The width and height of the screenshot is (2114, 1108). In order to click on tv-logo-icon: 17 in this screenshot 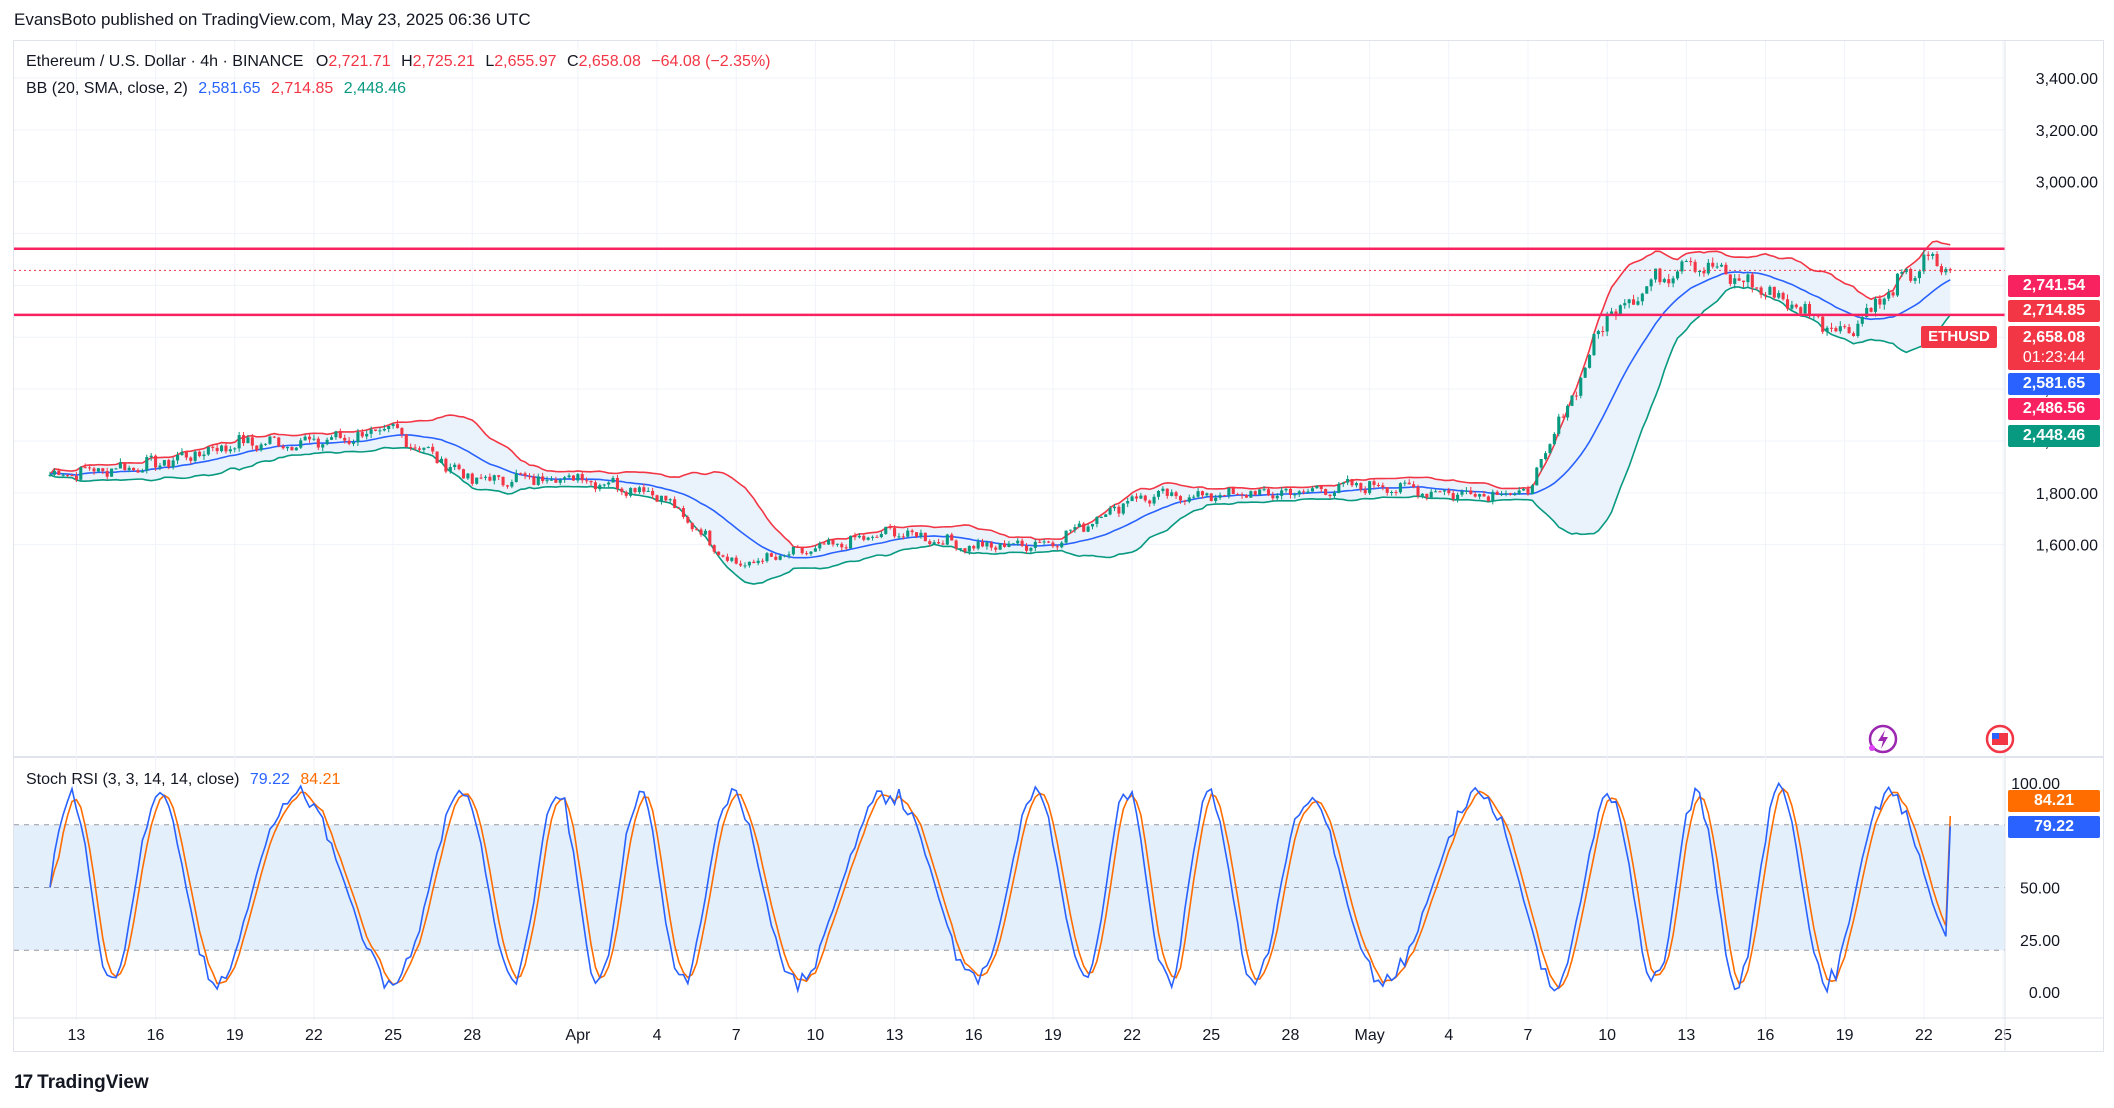, I will do `click(23, 1082)`.